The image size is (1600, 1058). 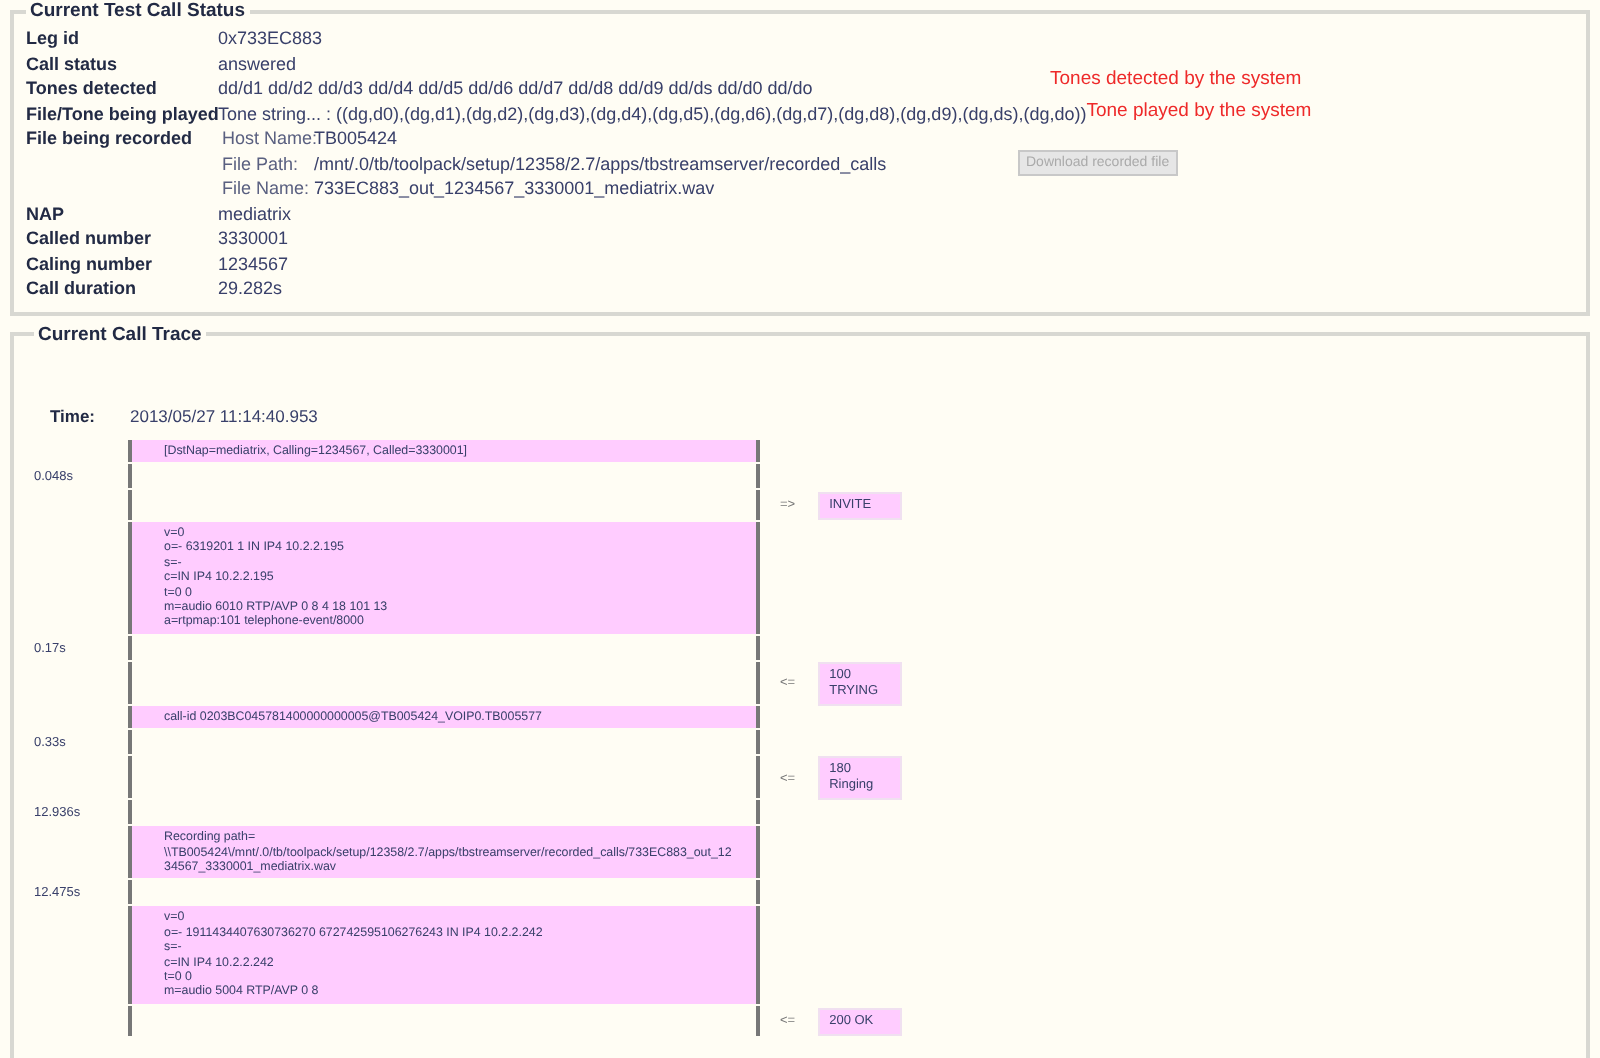 I want to click on sub-label: File Name:, so click(x=267, y=188).